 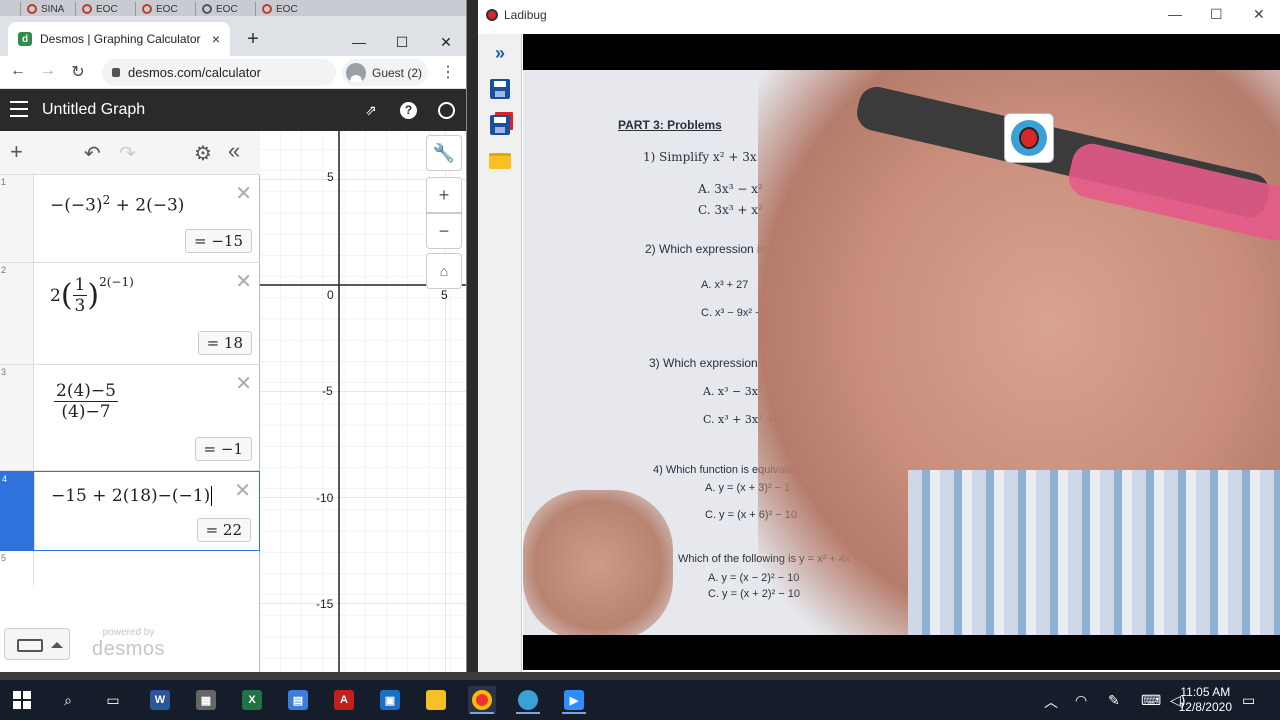 What do you see at coordinates (1205, 707) in the screenshot?
I see `clock-date: 12/8/2020` at bounding box center [1205, 707].